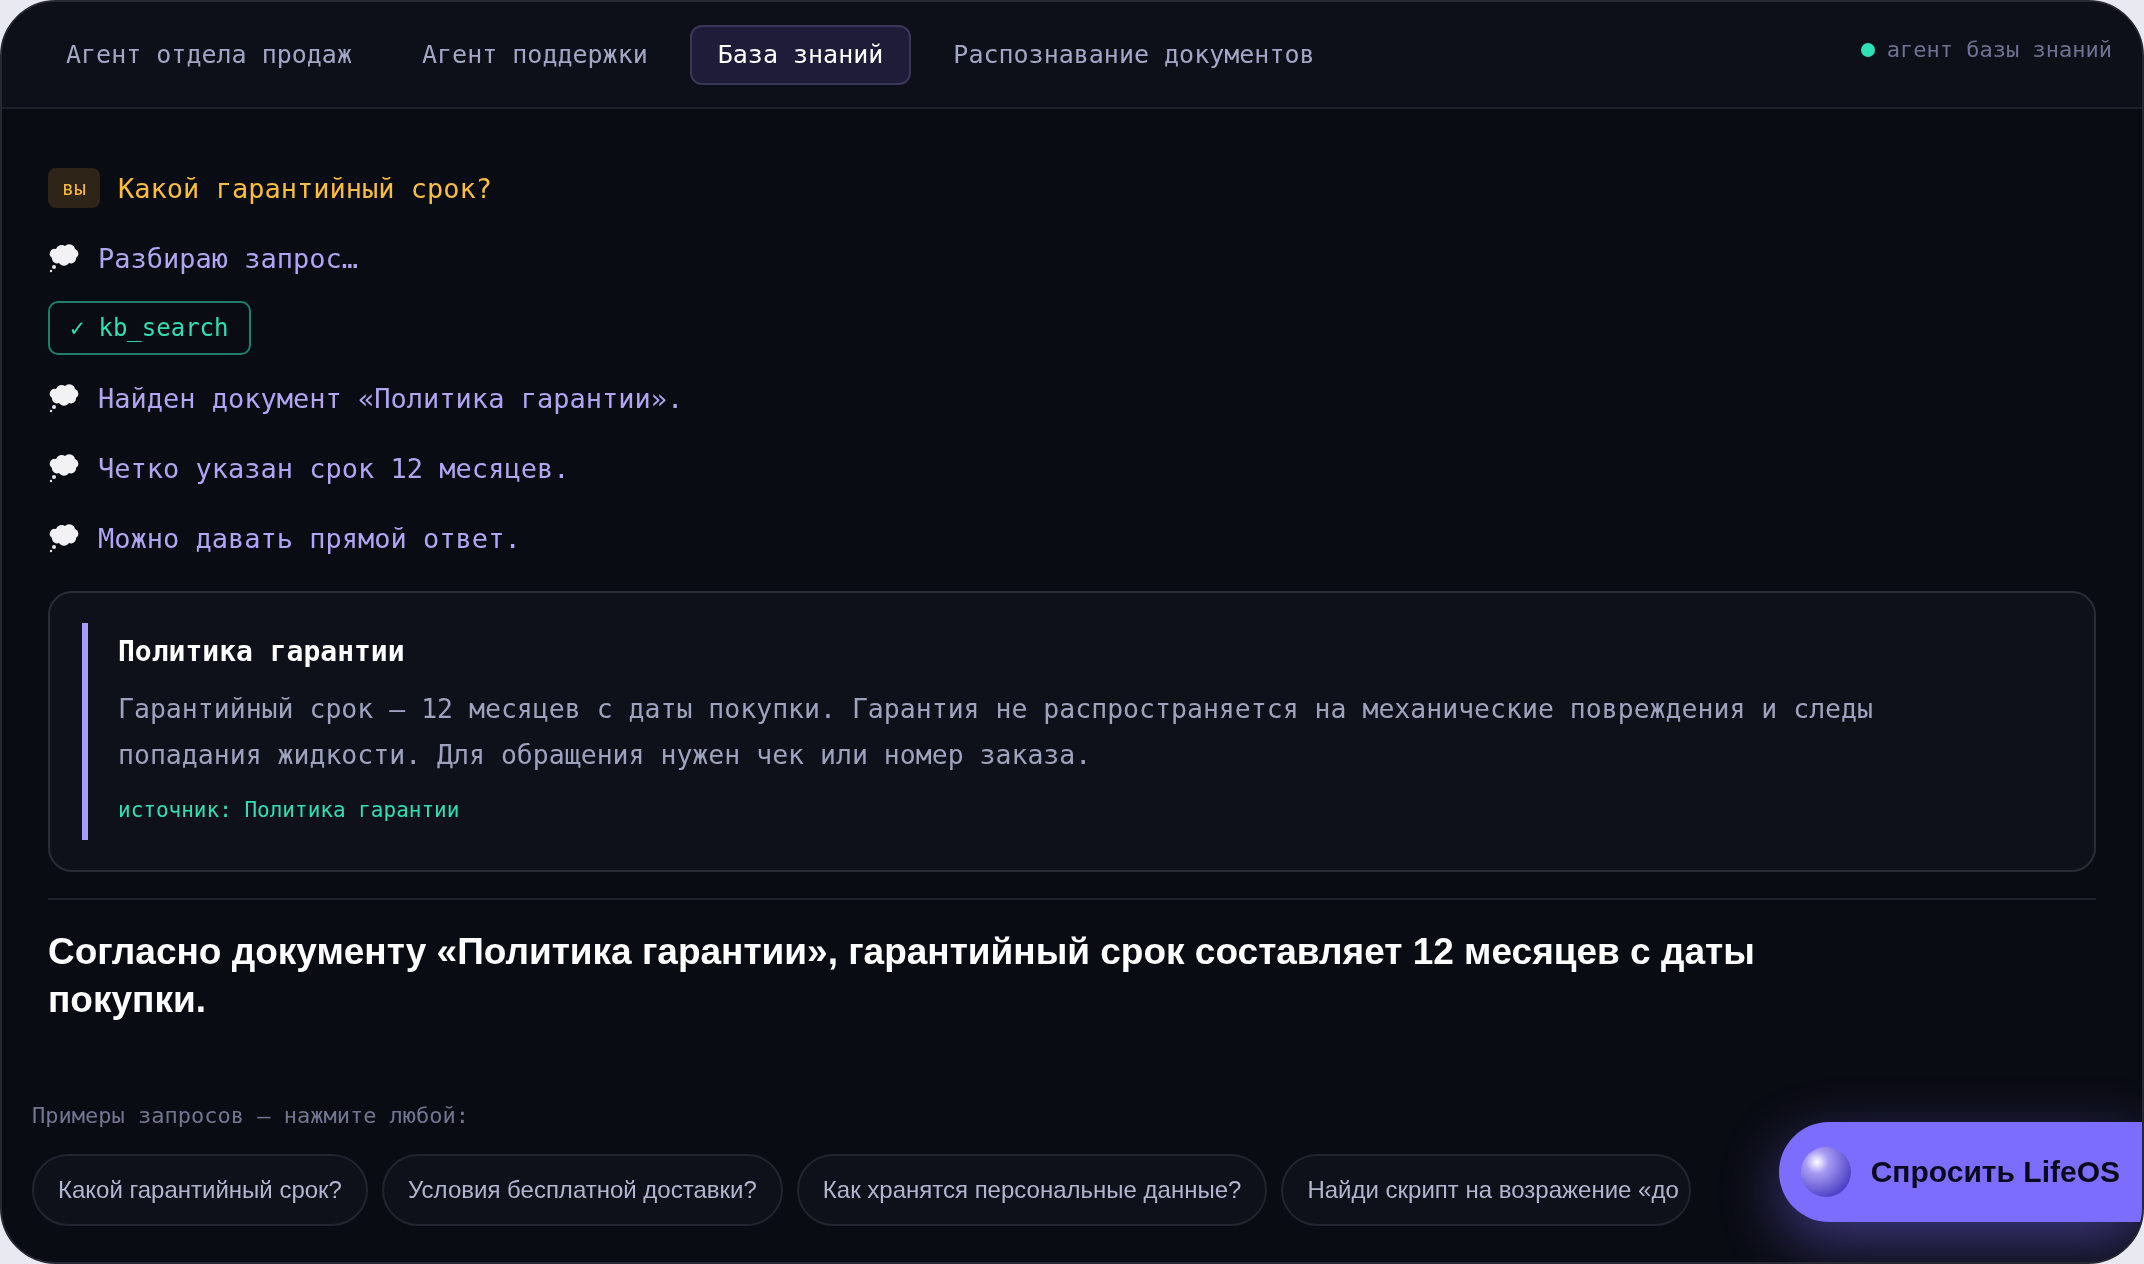  What do you see at coordinates (1960, 1172) in the screenshot?
I see `ask-button: Спросить LifeOS` at bounding box center [1960, 1172].